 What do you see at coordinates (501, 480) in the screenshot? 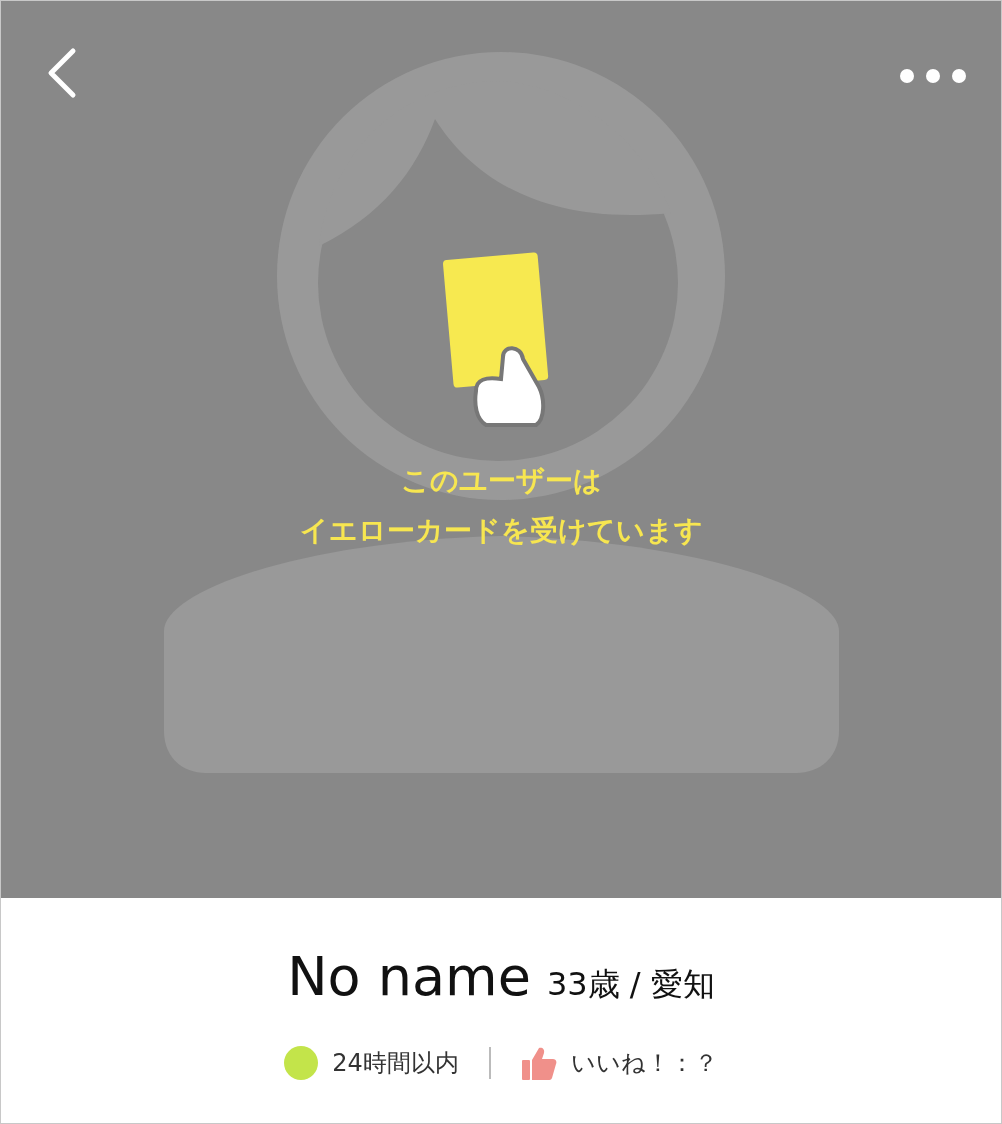
I see `notice-text: このユーザーは` at bounding box center [501, 480].